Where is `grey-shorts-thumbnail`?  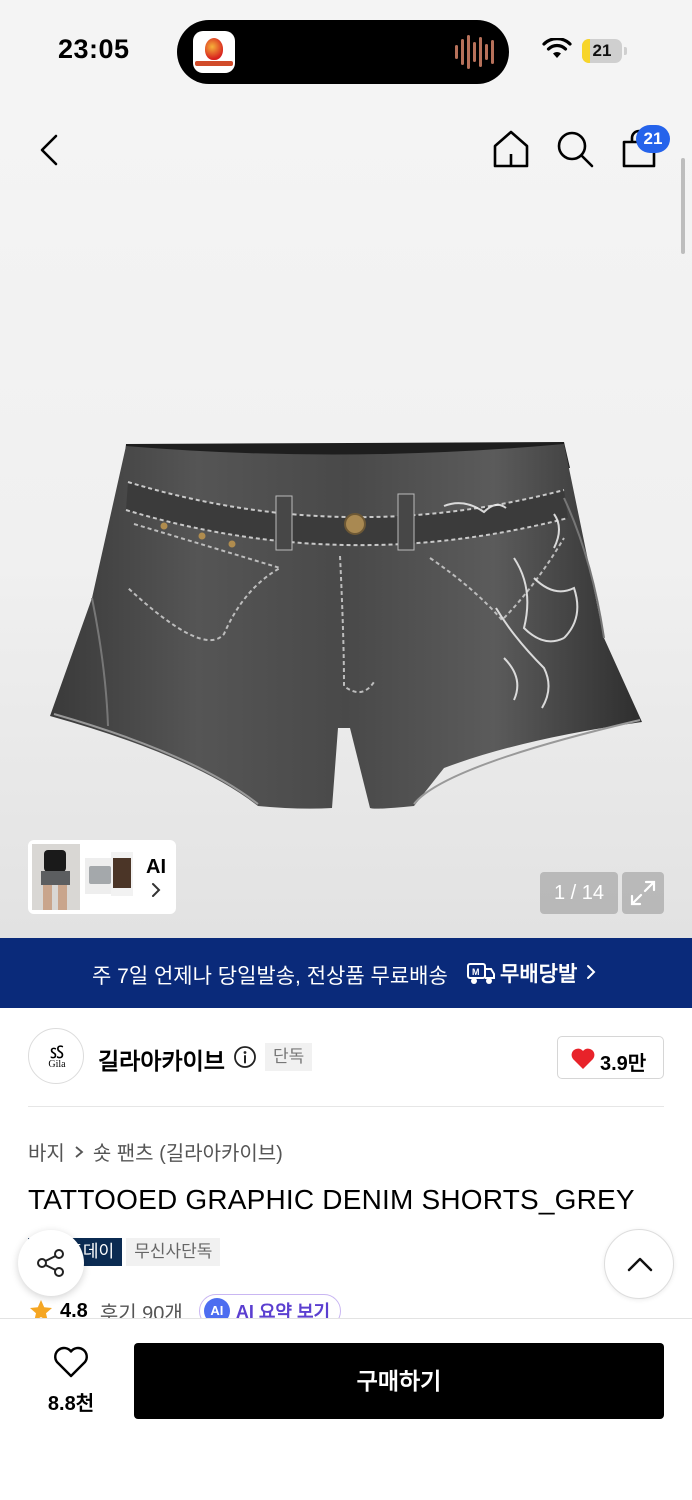 grey-shorts-thumbnail is located at coordinates (99, 876).